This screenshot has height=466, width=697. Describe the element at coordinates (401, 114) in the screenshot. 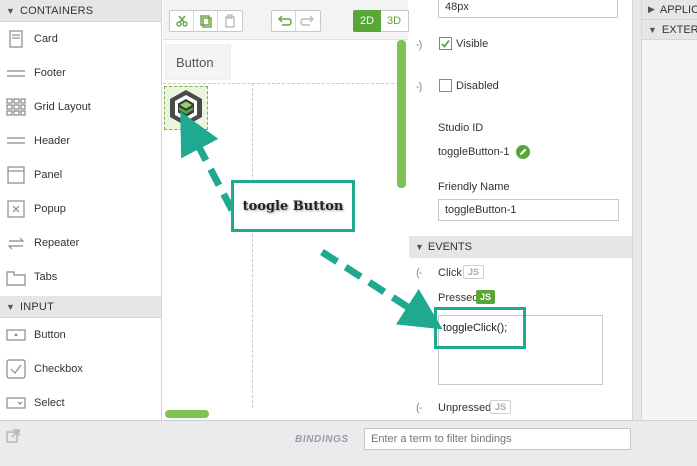

I see `canvas-vertical-scrollbar` at that location.